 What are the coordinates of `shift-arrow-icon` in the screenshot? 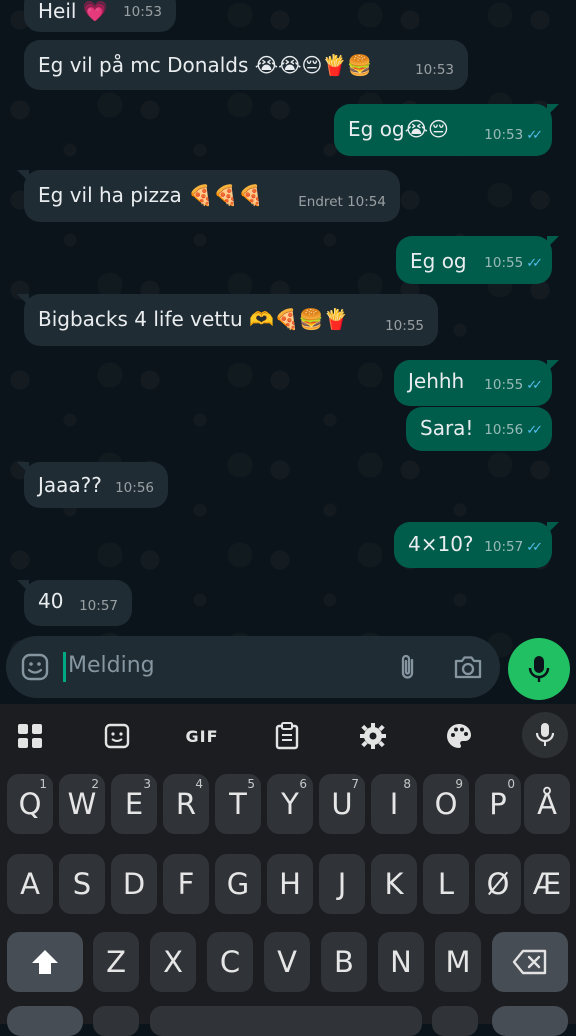 It's located at (45, 962).